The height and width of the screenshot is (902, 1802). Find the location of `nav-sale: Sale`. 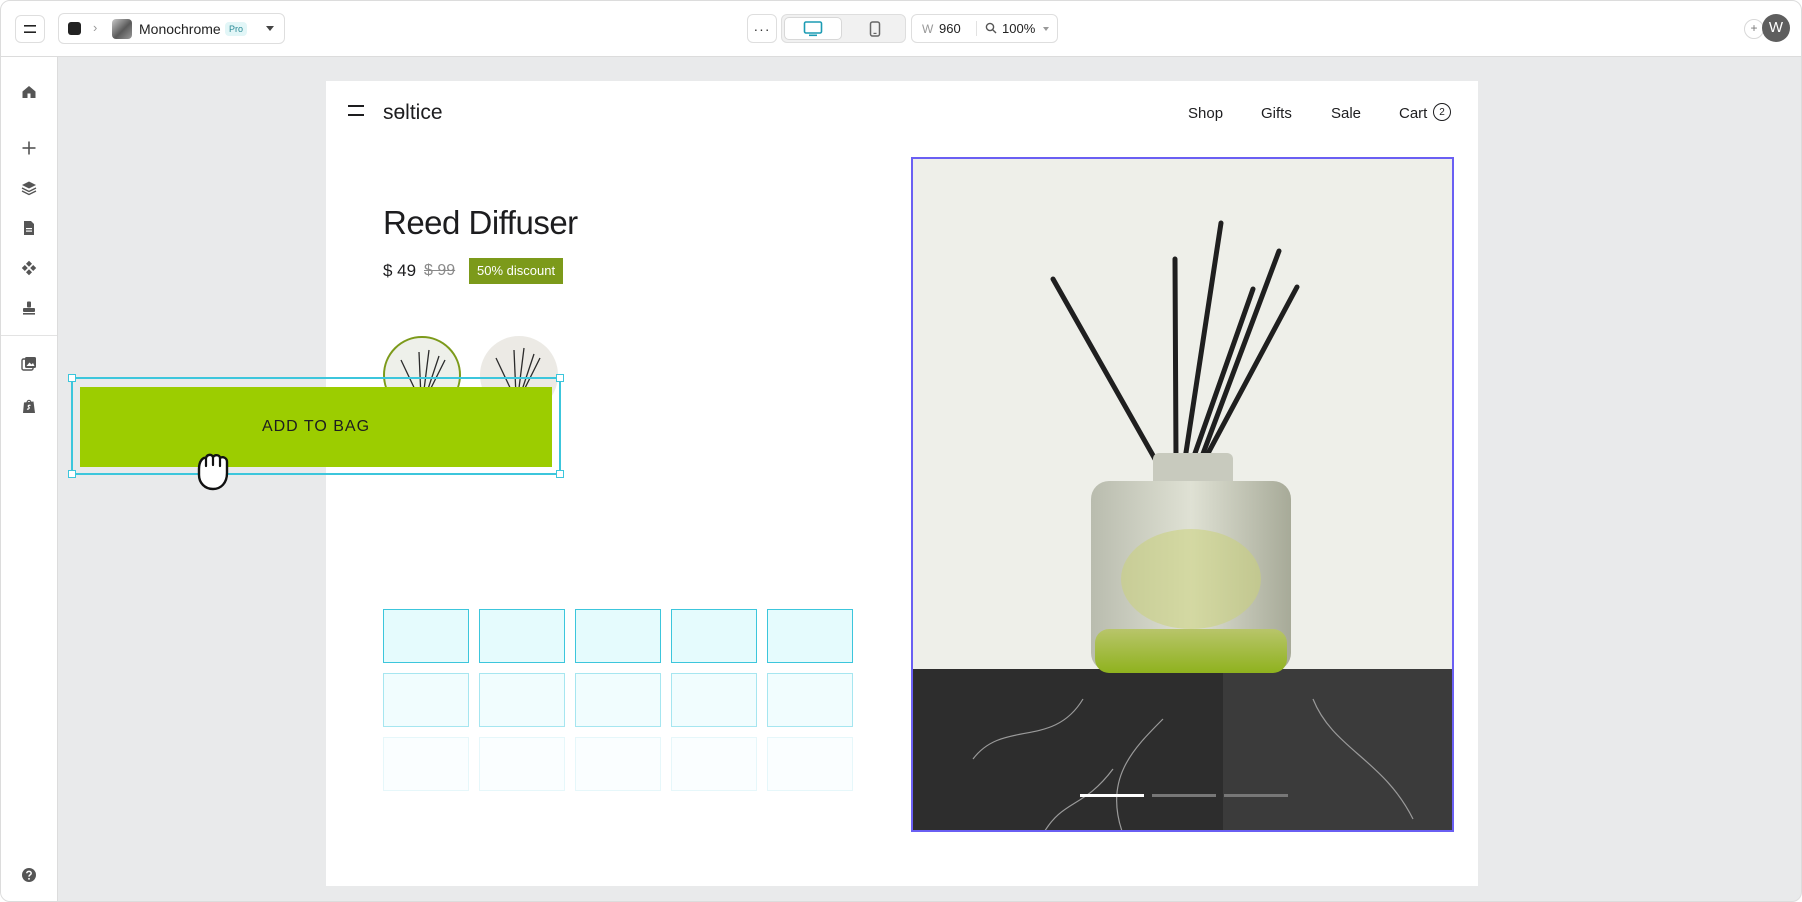

nav-sale: Sale is located at coordinates (1346, 113).